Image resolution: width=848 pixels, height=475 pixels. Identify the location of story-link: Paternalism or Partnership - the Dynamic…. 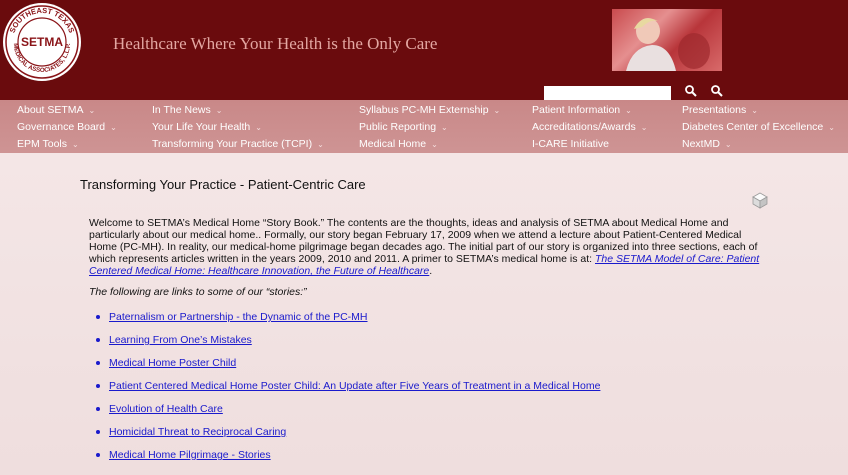
(238, 317).